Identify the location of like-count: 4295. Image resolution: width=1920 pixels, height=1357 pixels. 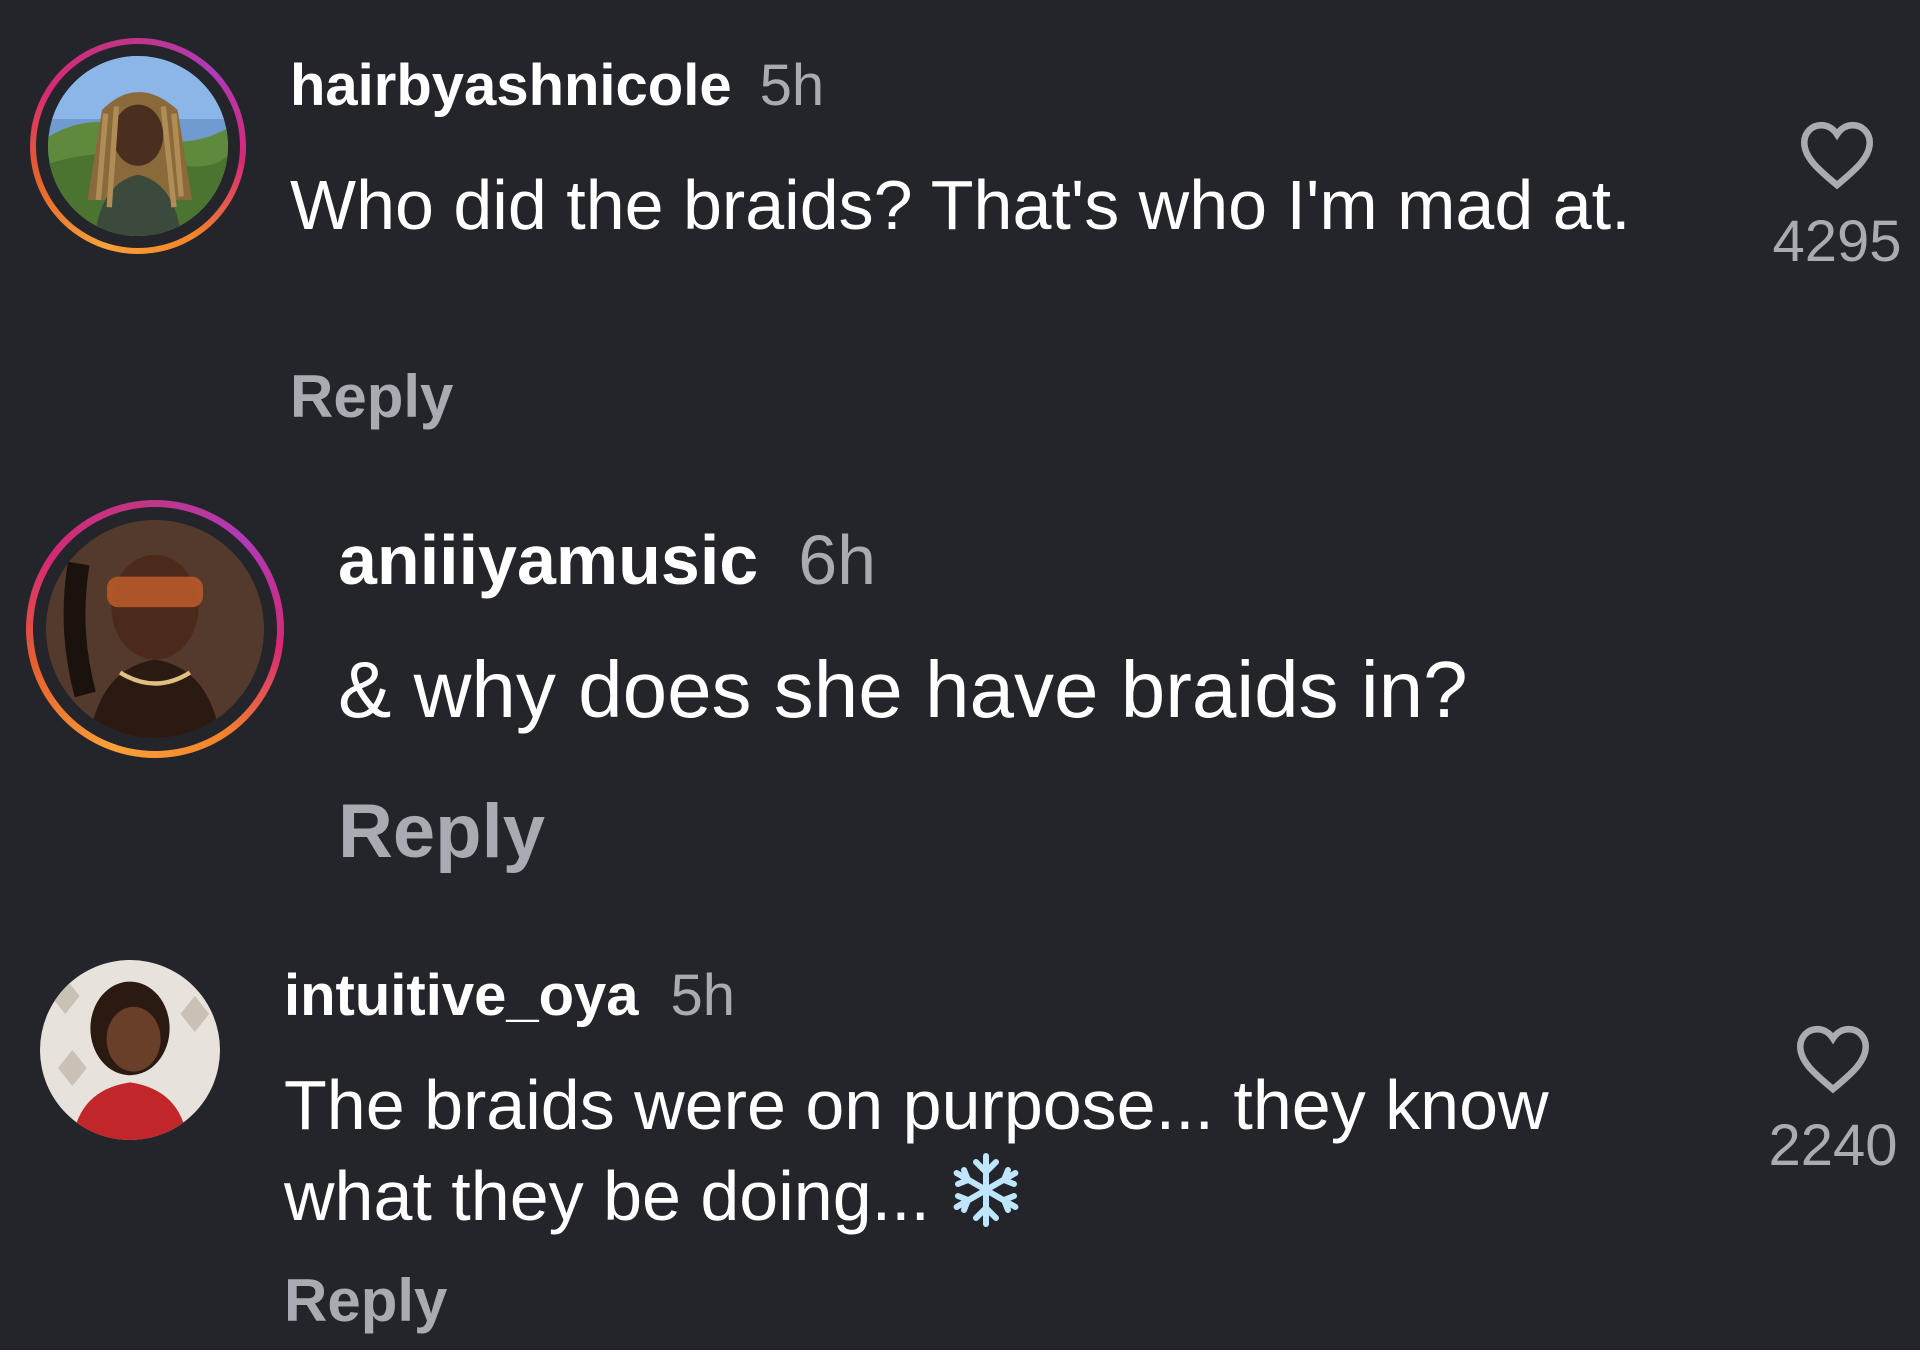
(1837, 241).